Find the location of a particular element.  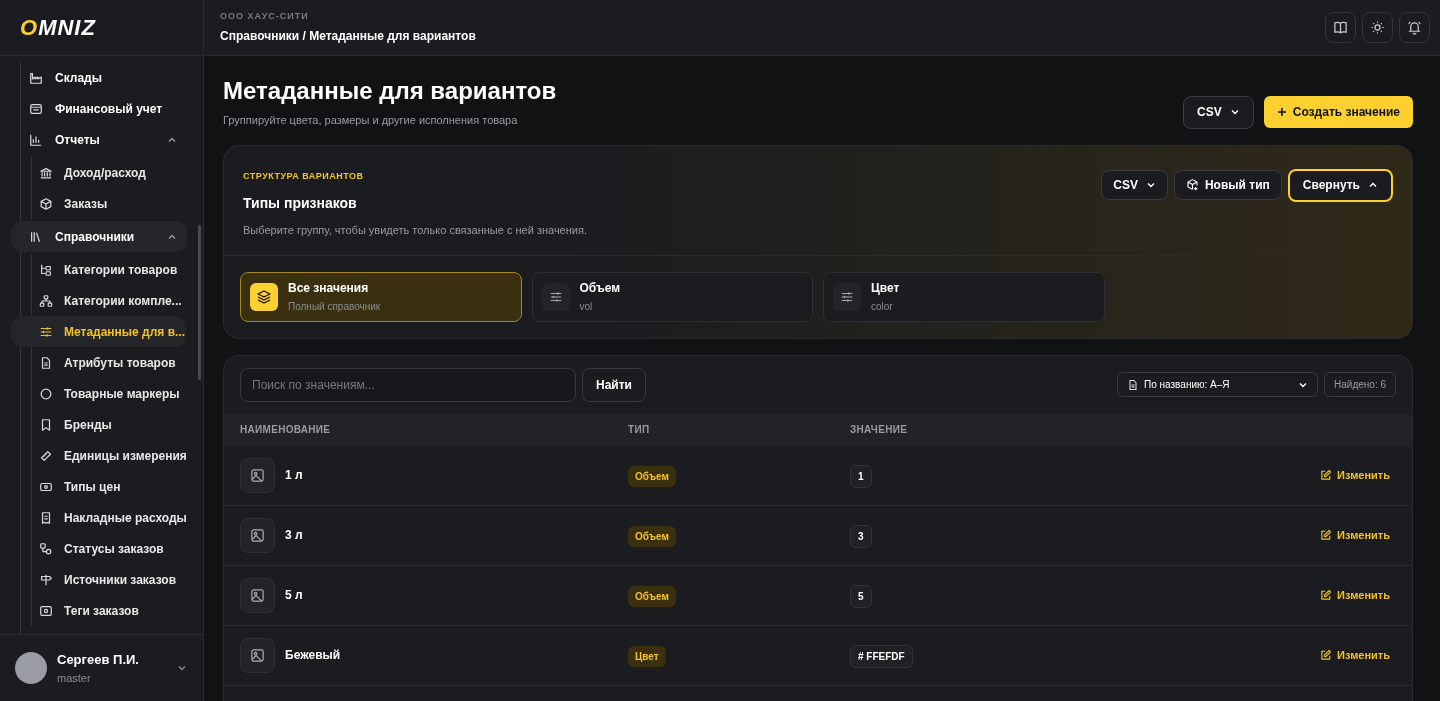

bell-icon is located at coordinates (1414, 27).